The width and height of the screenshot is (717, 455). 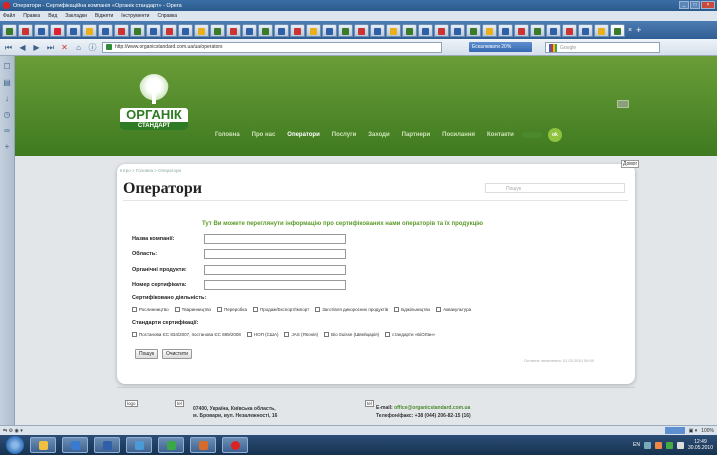 I want to click on menu-help: Справка, so click(x=167, y=16).